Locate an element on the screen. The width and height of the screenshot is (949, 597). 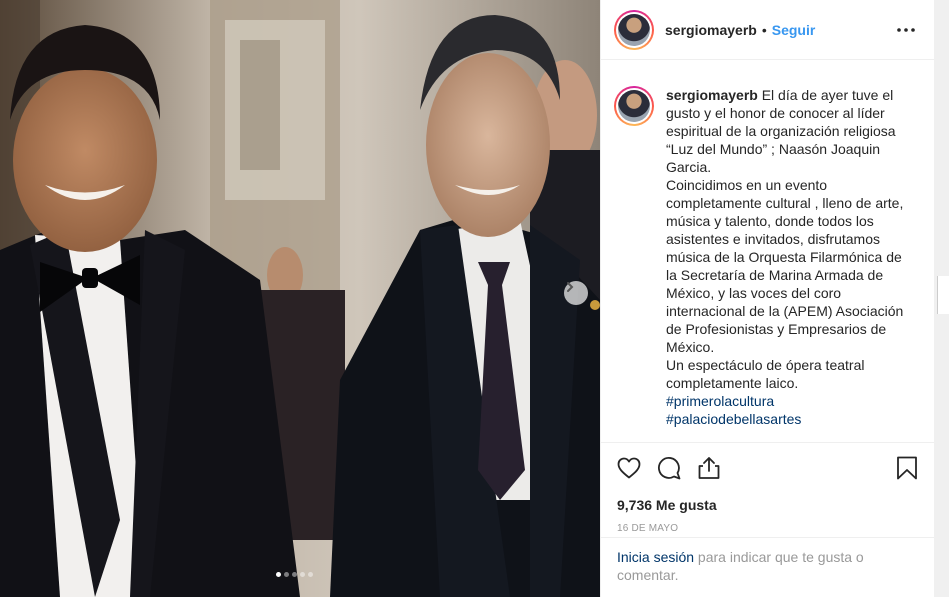
chevron-right-icon is located at coordinates (570, 287).